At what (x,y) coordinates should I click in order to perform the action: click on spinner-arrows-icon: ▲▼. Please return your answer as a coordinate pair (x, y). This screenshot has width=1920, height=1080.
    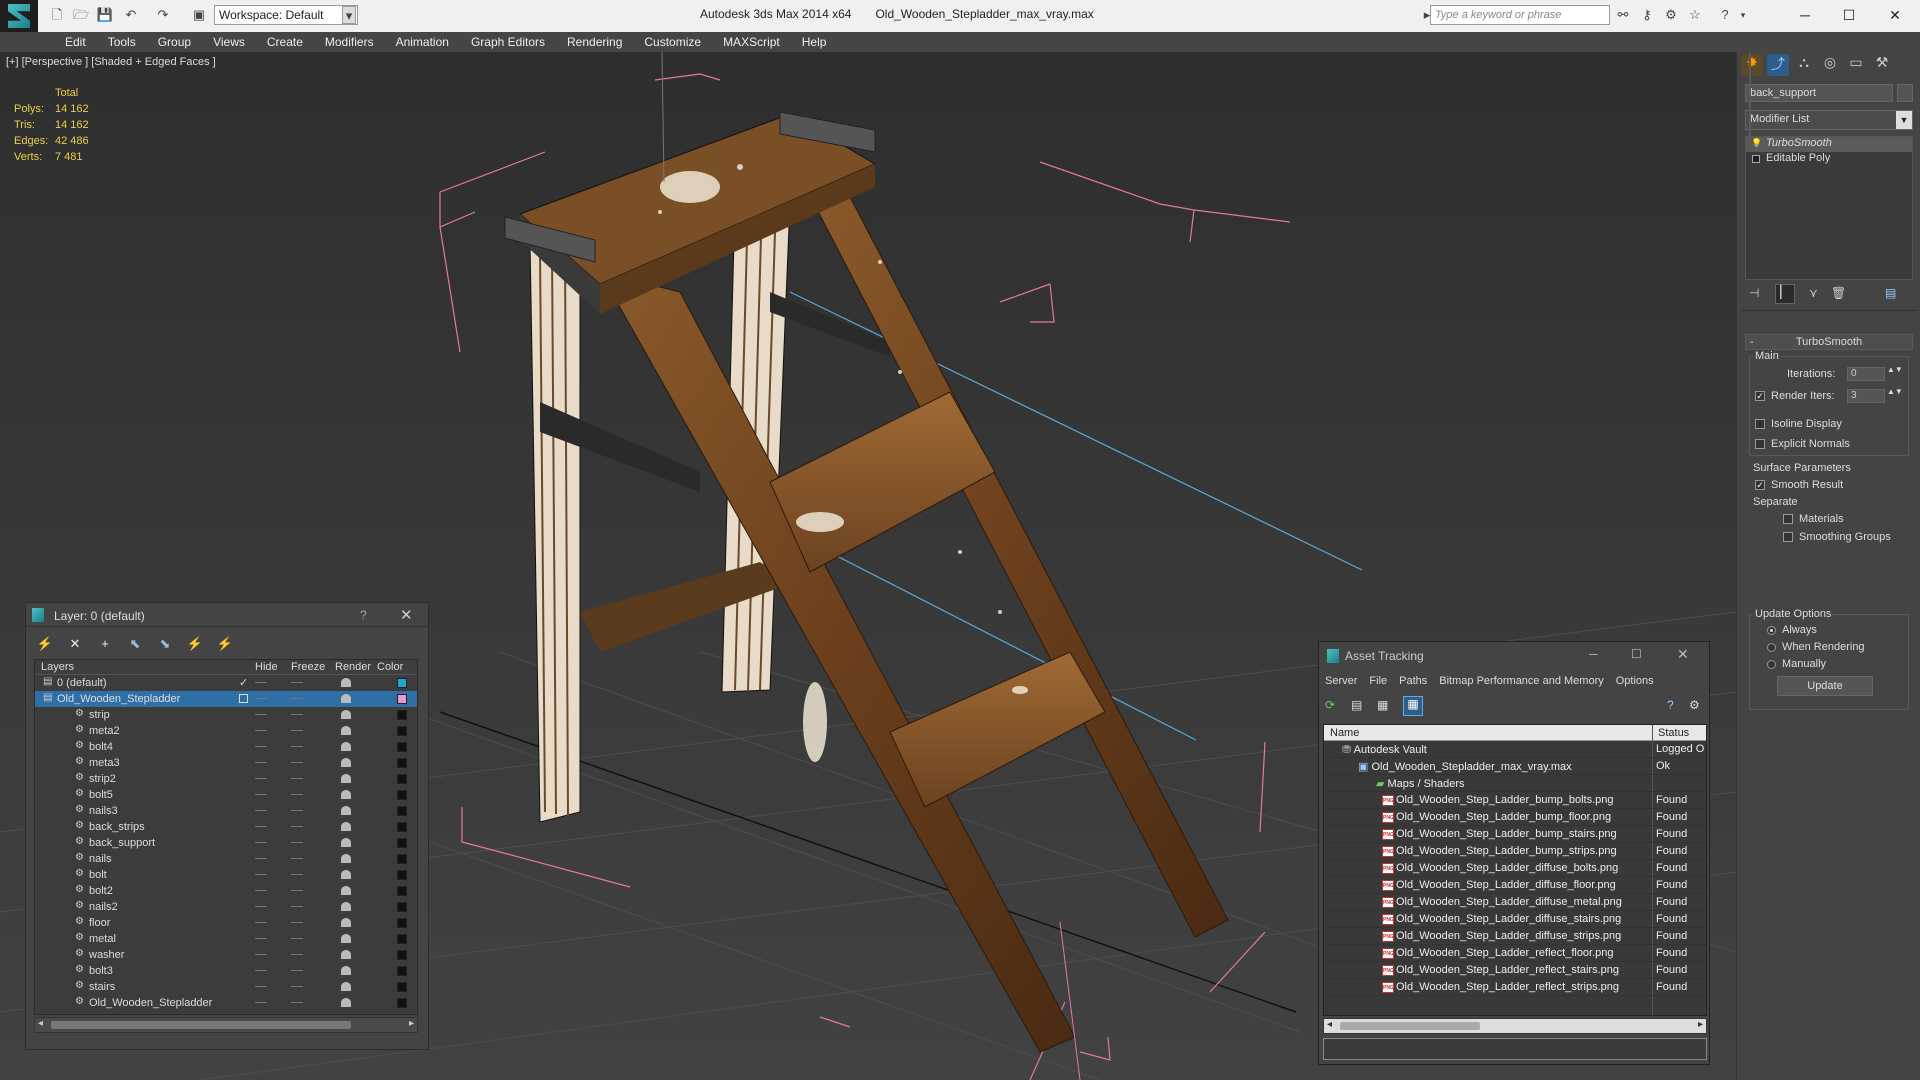
    Looking at the image, I should click on (1895, 391).